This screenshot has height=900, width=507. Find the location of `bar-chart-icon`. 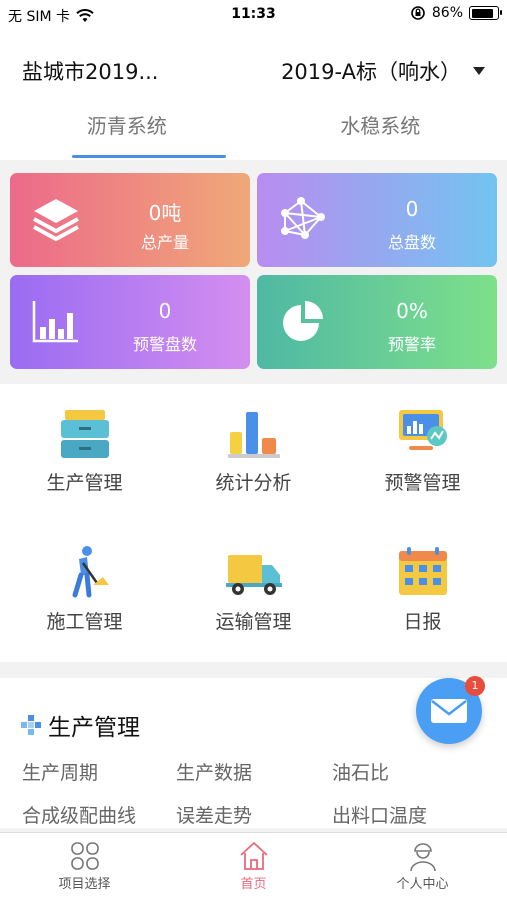

bar-chart-icon is located at coordinates (55, 322).